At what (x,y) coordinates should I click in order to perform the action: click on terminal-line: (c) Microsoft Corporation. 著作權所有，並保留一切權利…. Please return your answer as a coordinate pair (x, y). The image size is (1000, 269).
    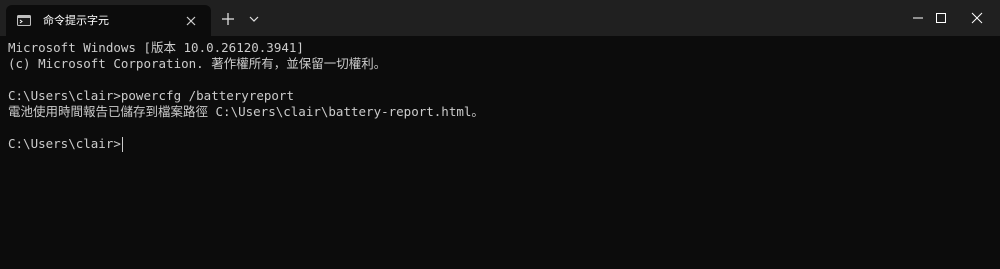
    Looking at the image, I should click on (197, 63).